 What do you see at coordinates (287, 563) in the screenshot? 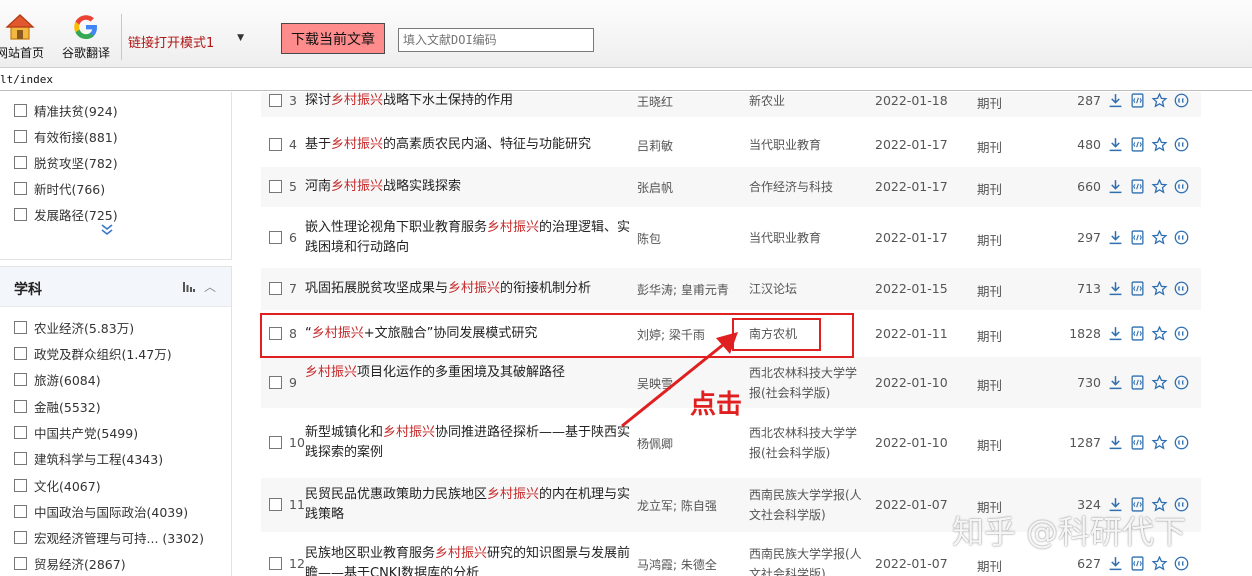
I see `row-select: 12` at bounding box center [287, 563].